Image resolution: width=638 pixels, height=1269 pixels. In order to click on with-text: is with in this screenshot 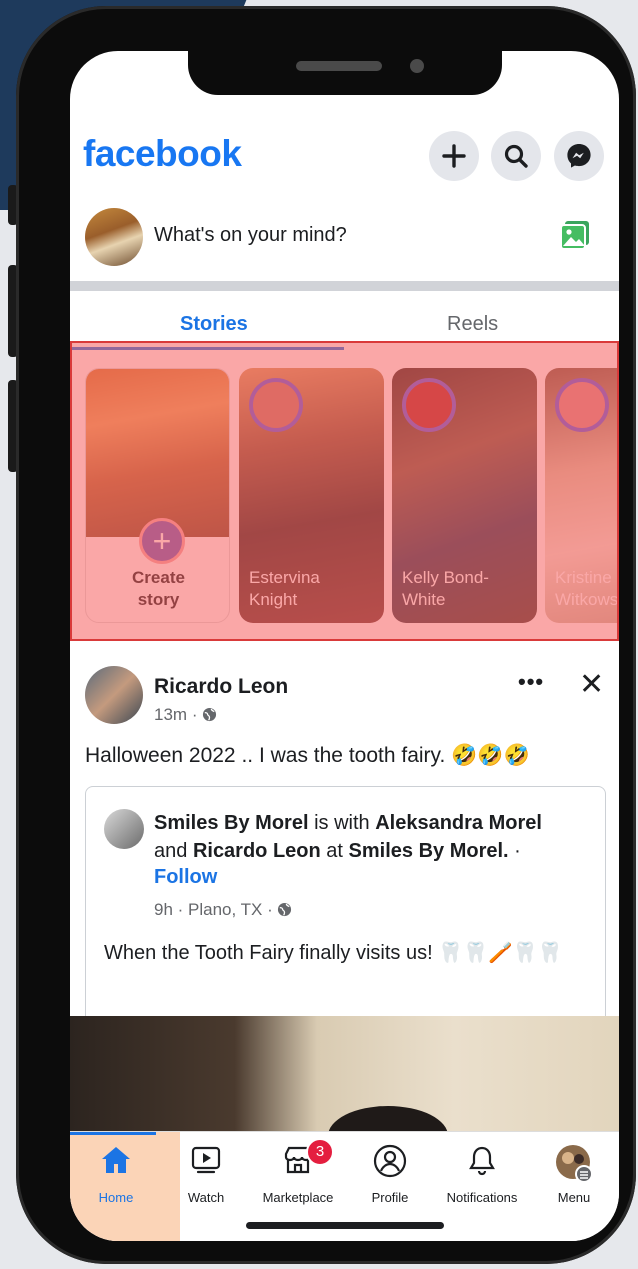, I will do `click(342, 823)`.